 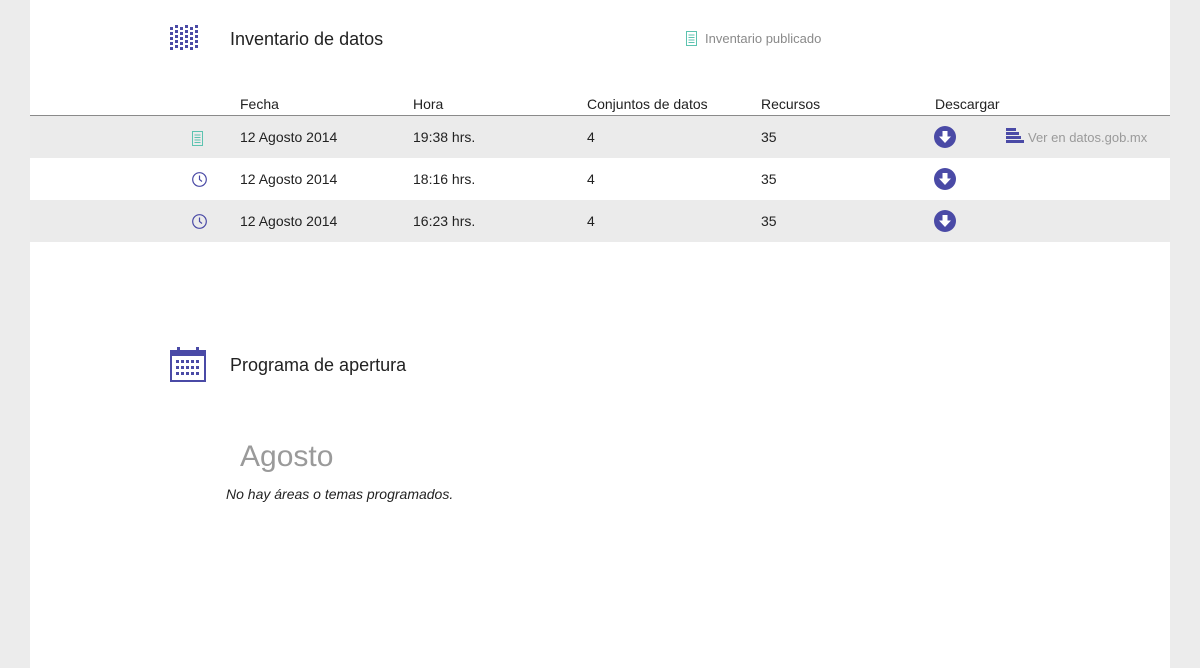 I want to click on published-status: Inventario publicado, so click(x=753, y=38).